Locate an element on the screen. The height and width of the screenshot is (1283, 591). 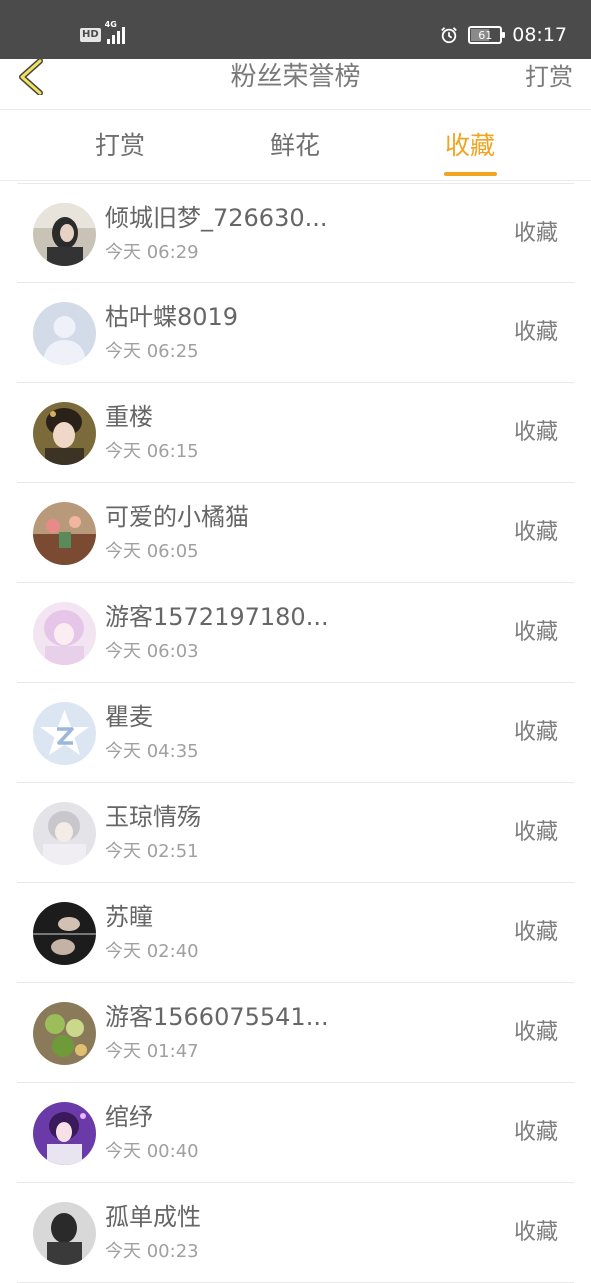
list-item: 绾纾 今天 00:40 收藏 is located at coordinates (295, 1133).